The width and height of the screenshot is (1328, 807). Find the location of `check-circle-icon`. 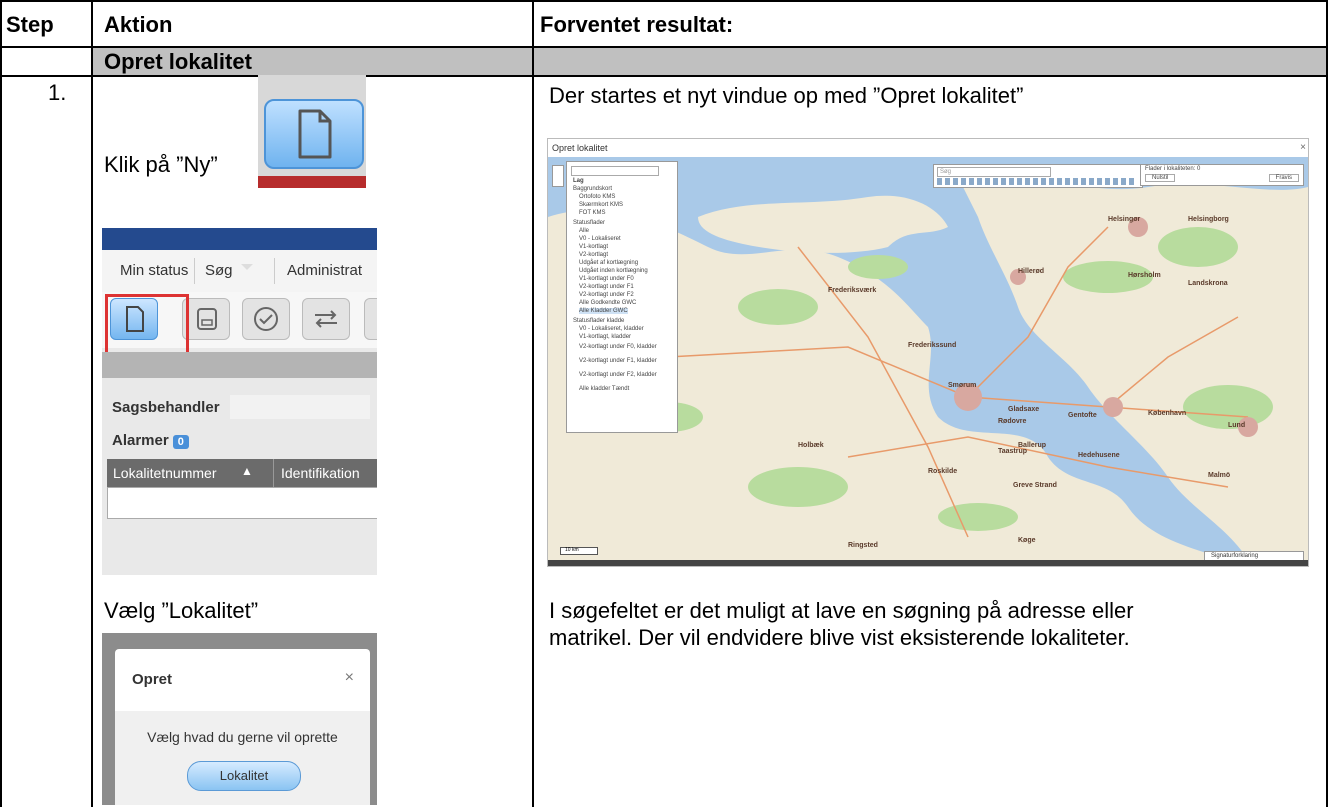

check-circle-icon is located at coordinates (266, 319).